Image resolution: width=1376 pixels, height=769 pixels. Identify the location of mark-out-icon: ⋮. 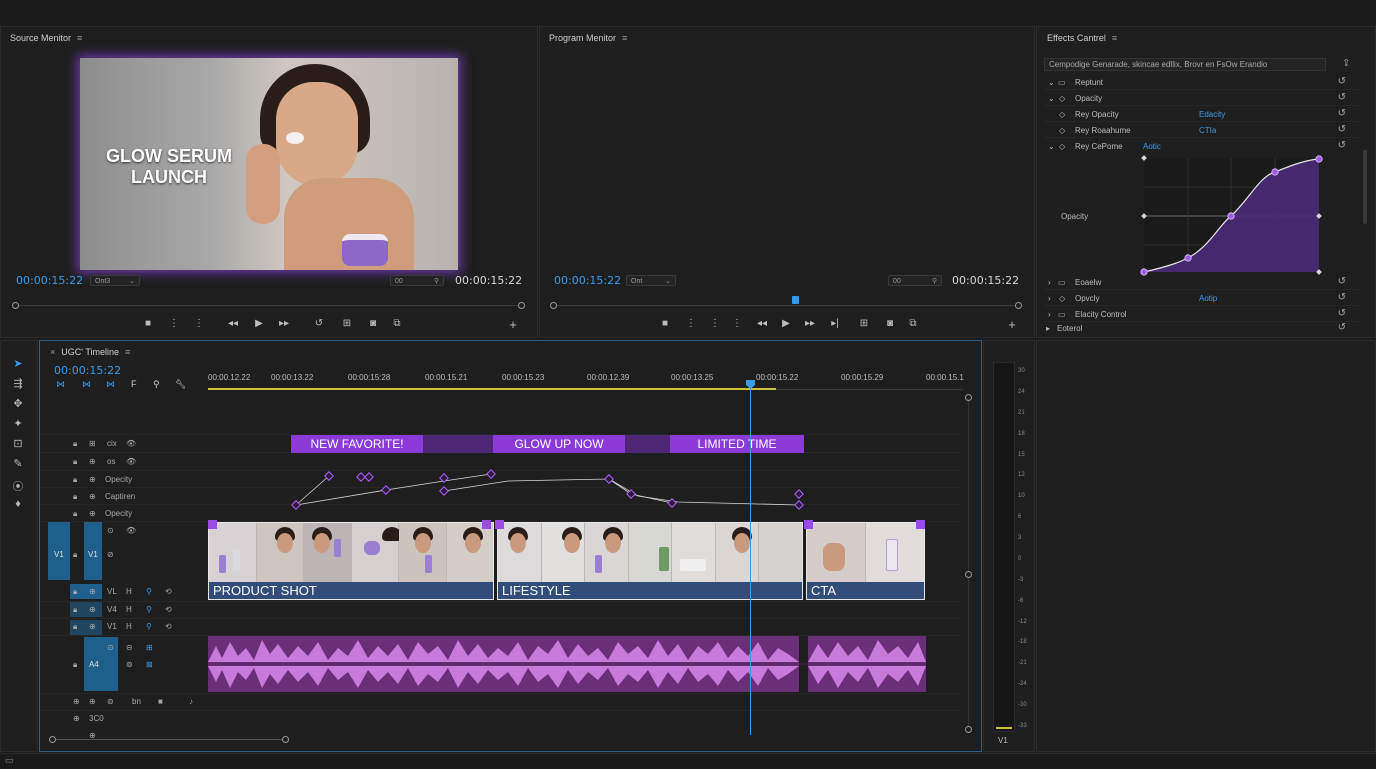
(715, 323).